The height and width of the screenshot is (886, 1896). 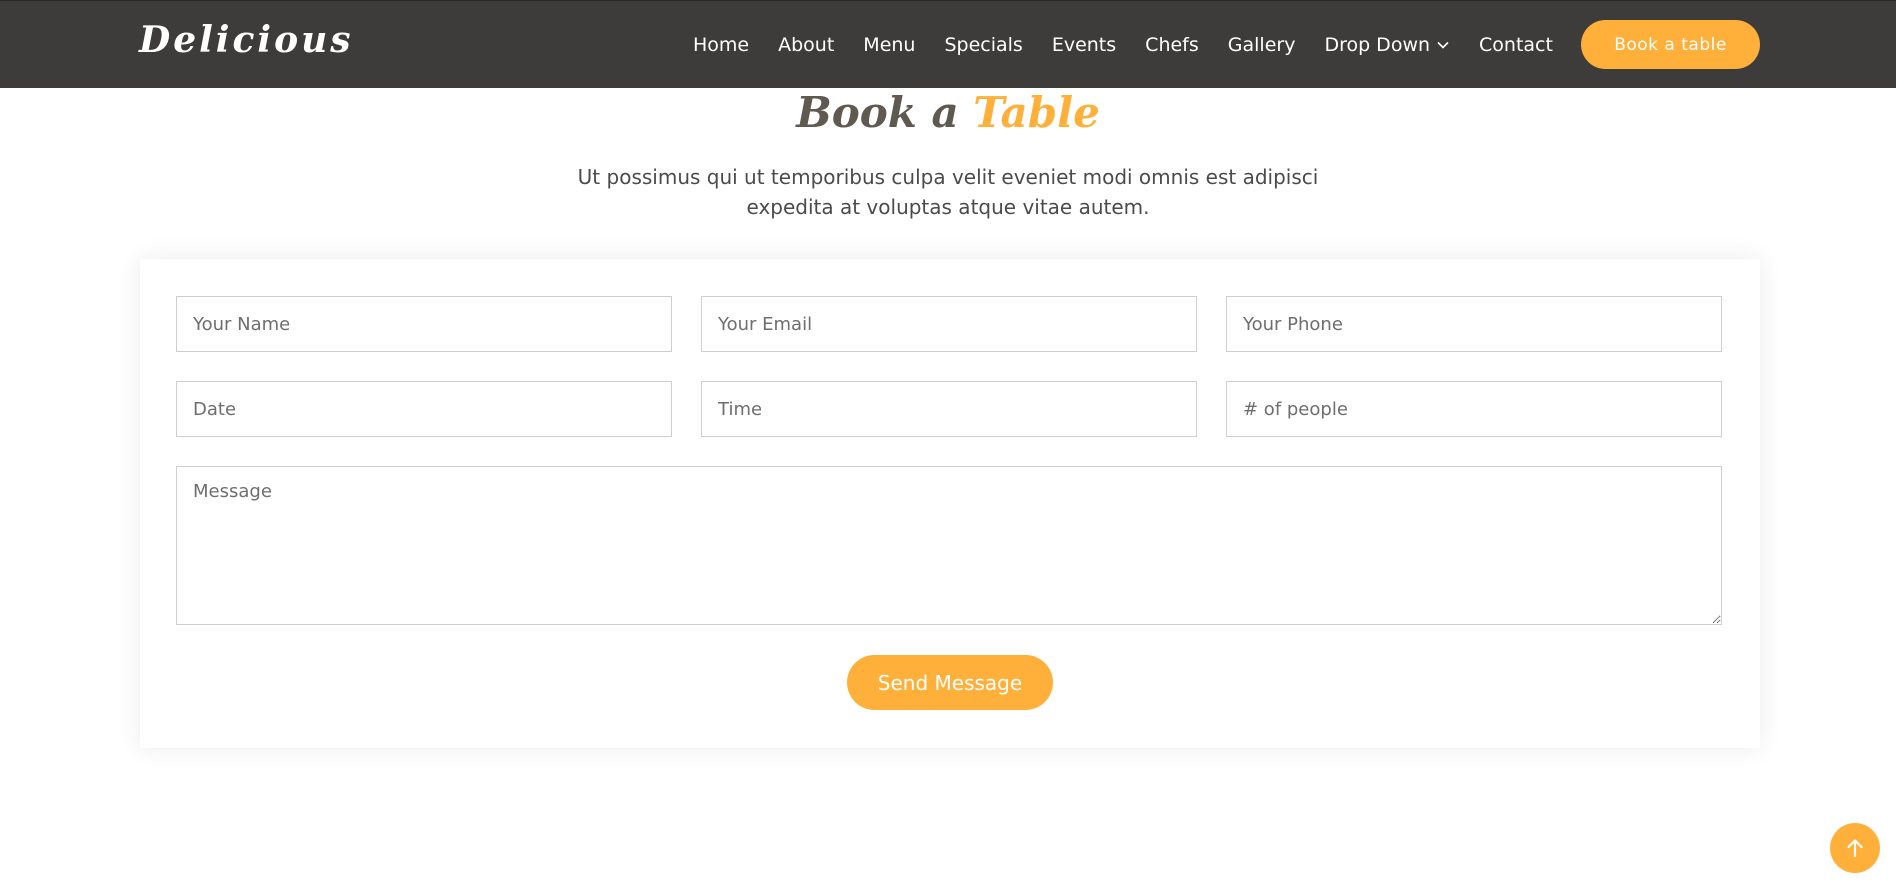 I want to click on arrow-up-icon, so click(x=1855, y=848).